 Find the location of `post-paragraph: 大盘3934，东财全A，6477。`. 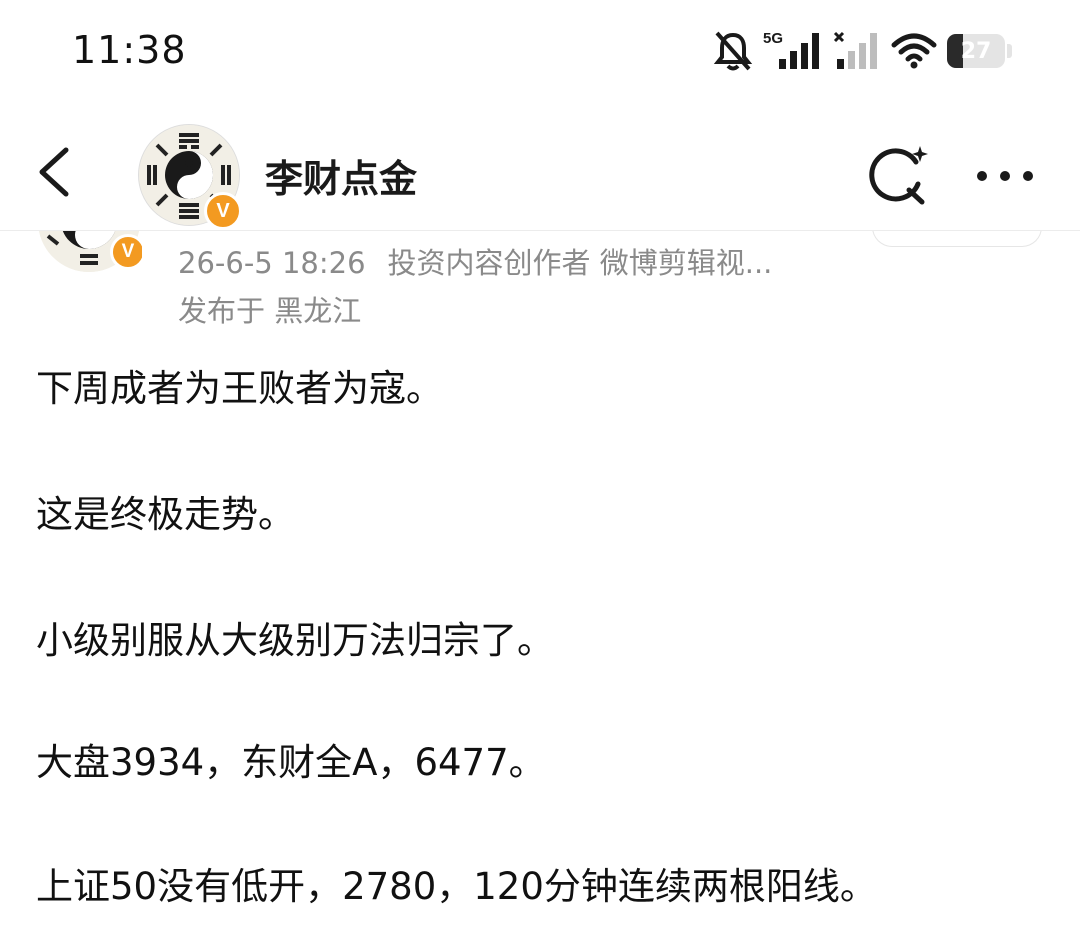

post-paragraph: 大盘3934，东财全A，6477。 is located at coordinates (291, 762).